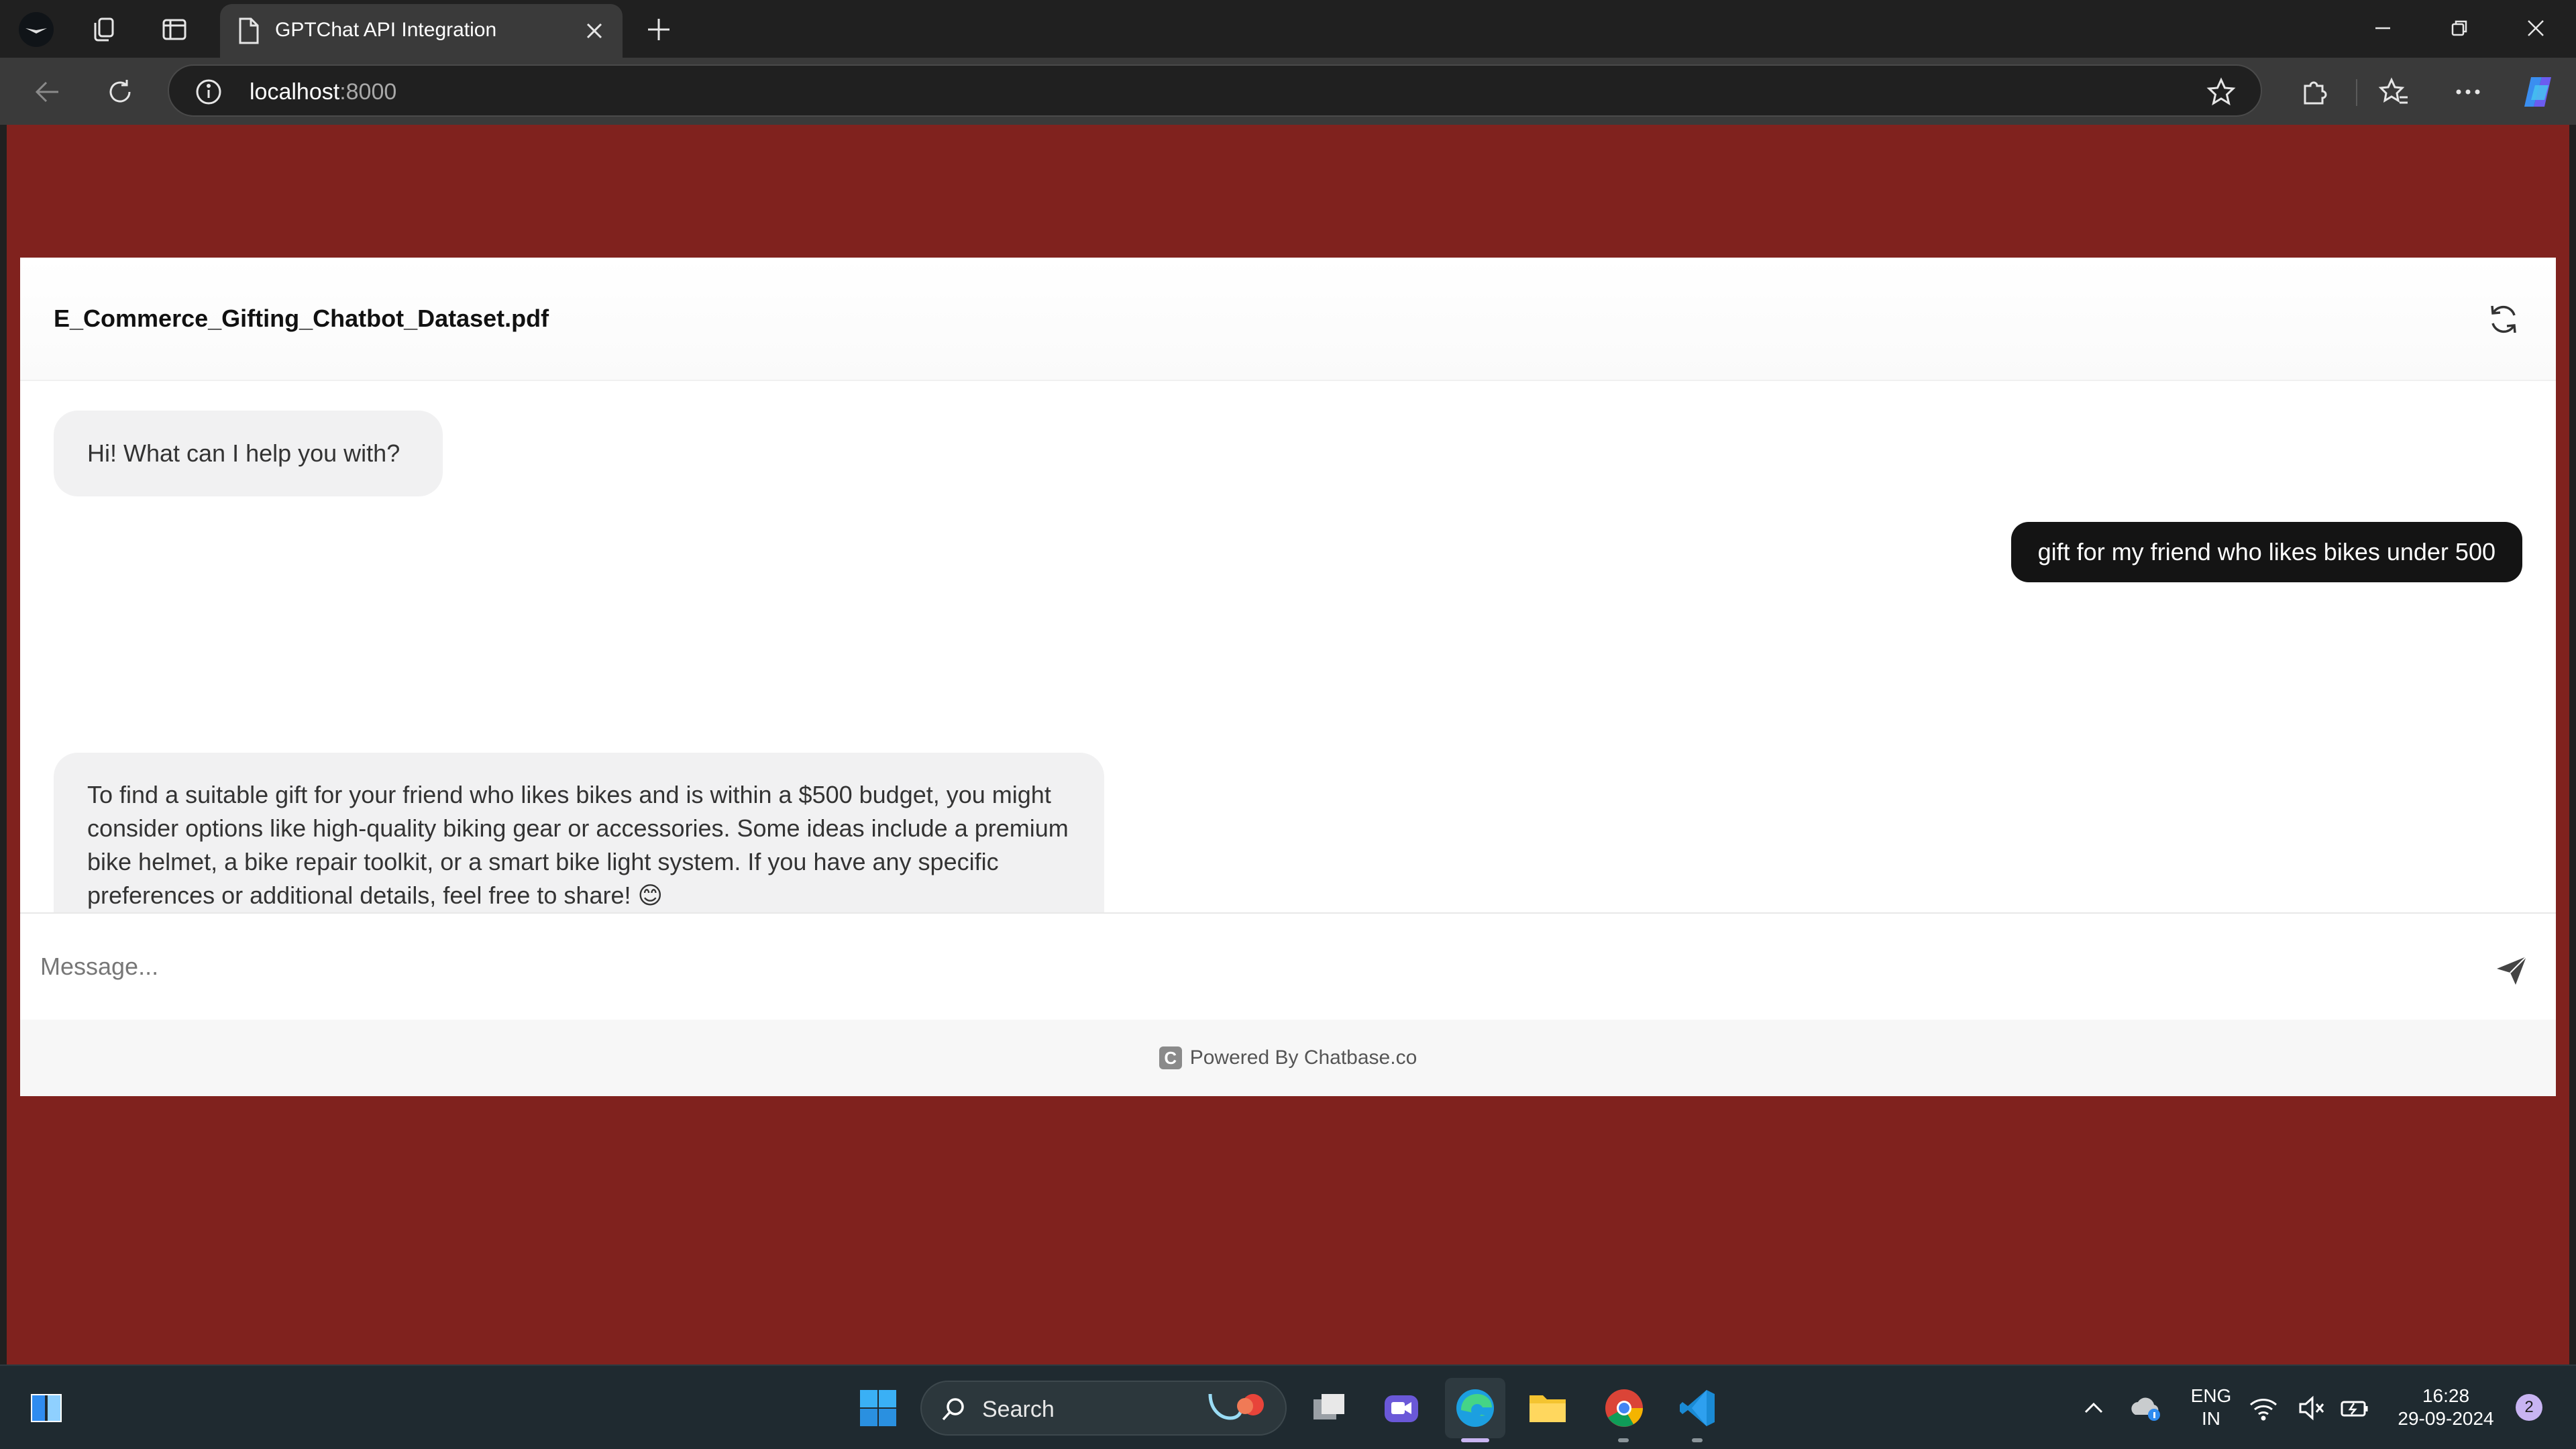 Image resolution: width=2576 pixels, height=1449 pixels. I want to click on edge-icon, so click(1475, 1408).